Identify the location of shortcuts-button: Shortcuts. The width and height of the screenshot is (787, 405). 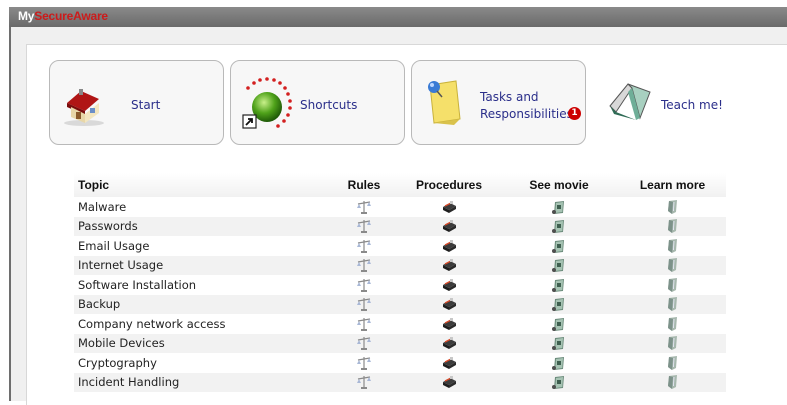
(317, 102).